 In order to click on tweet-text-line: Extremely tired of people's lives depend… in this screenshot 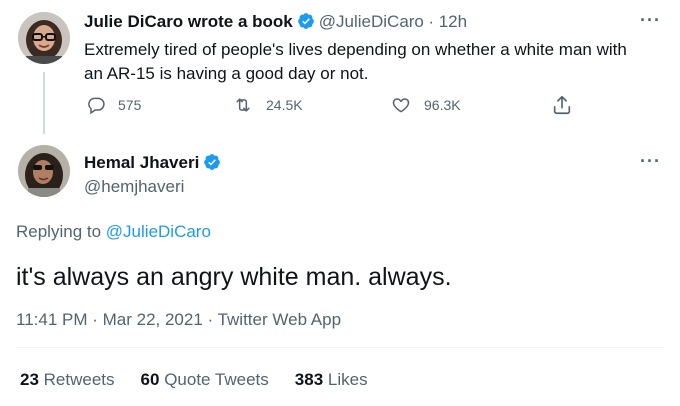, I will do `click(355, 49)`.